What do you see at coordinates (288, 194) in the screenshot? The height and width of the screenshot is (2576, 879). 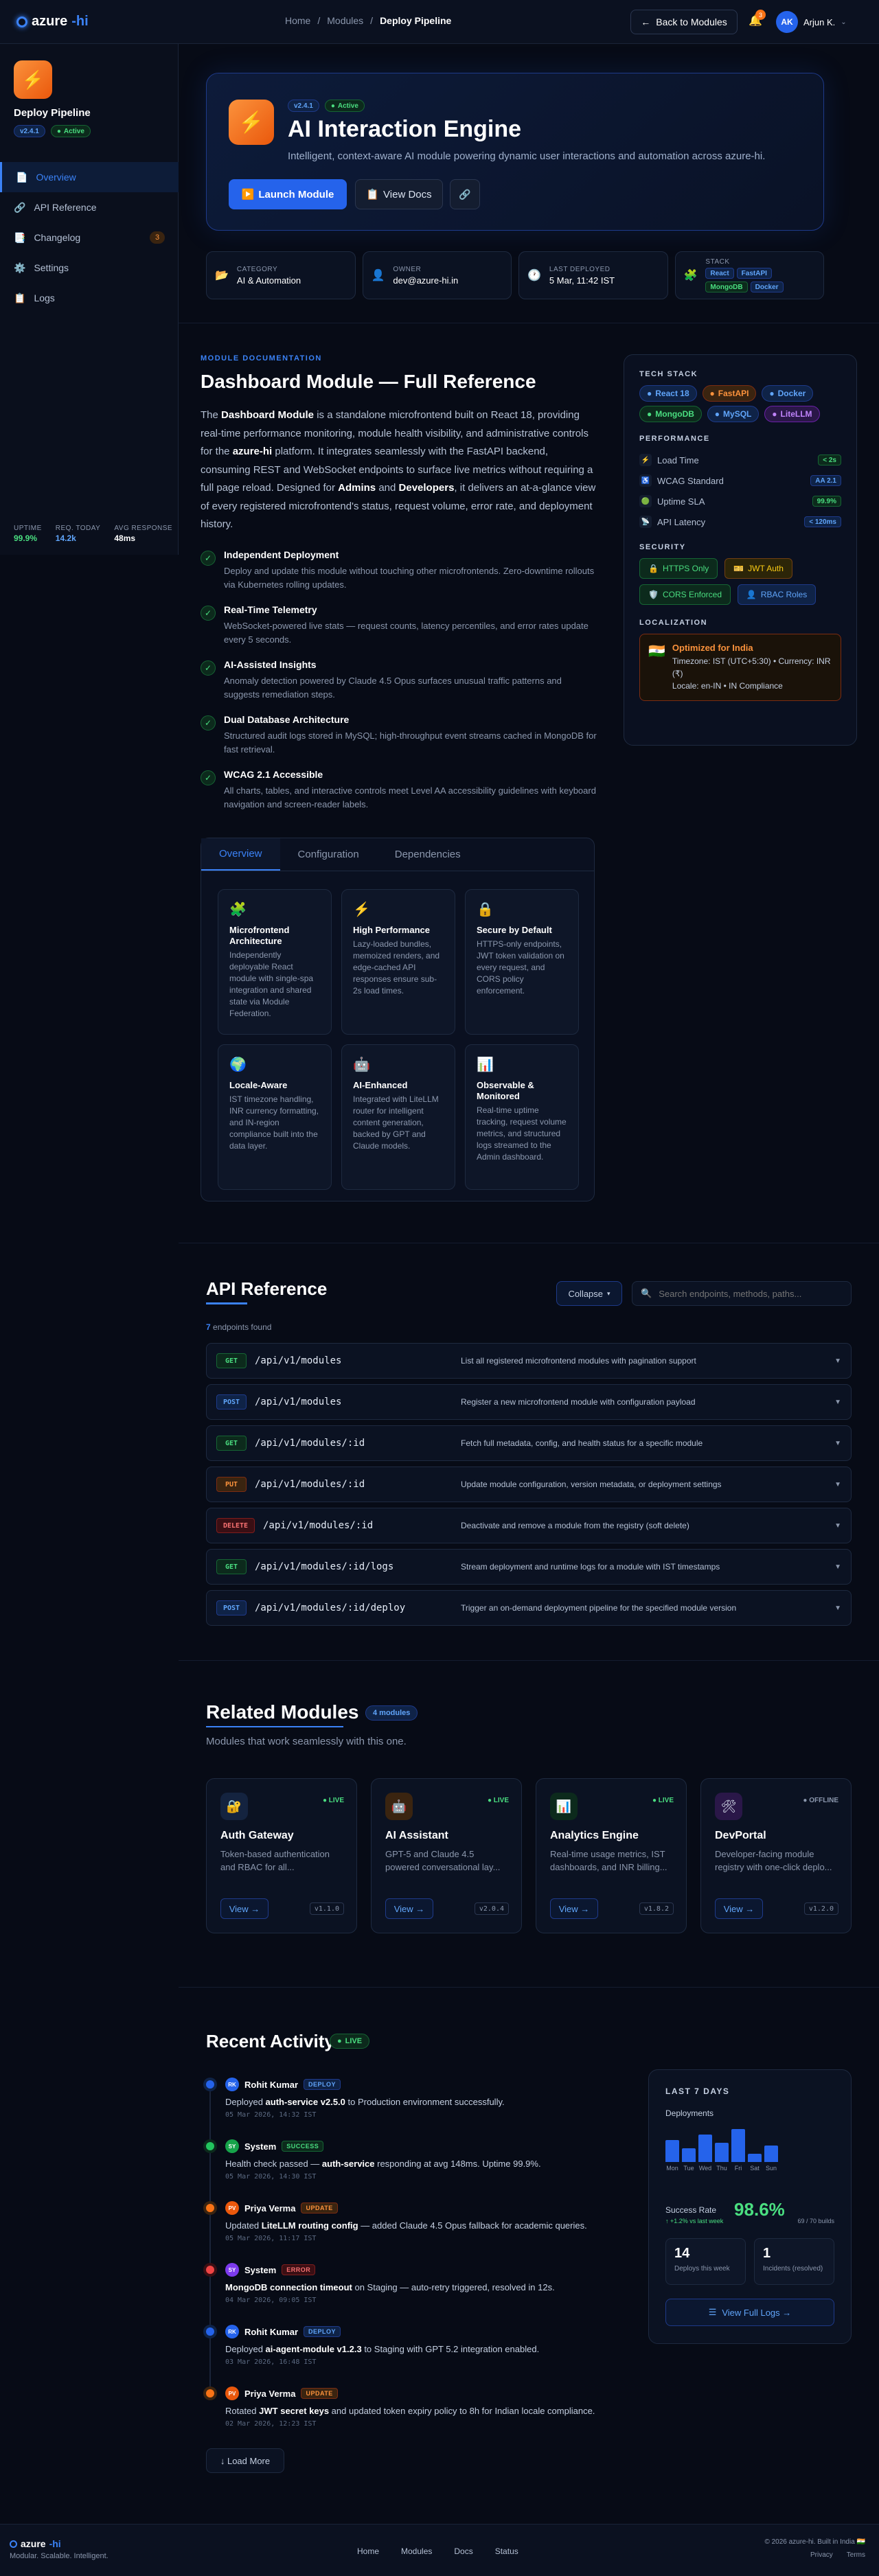 I see `launch-module-button: ▶️ Launch Module` at bounding box center [288, 194].